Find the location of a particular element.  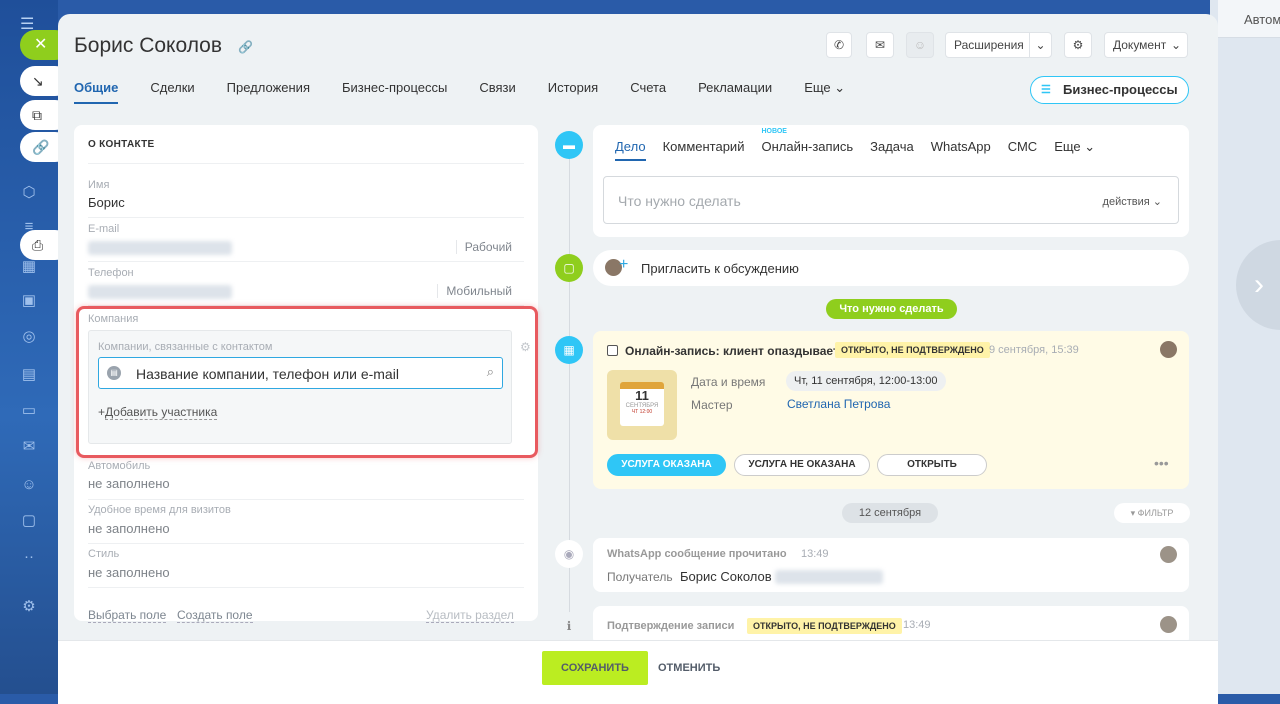

sidebar-settings-icon: ⚙ is located at coordinates (29, 607).